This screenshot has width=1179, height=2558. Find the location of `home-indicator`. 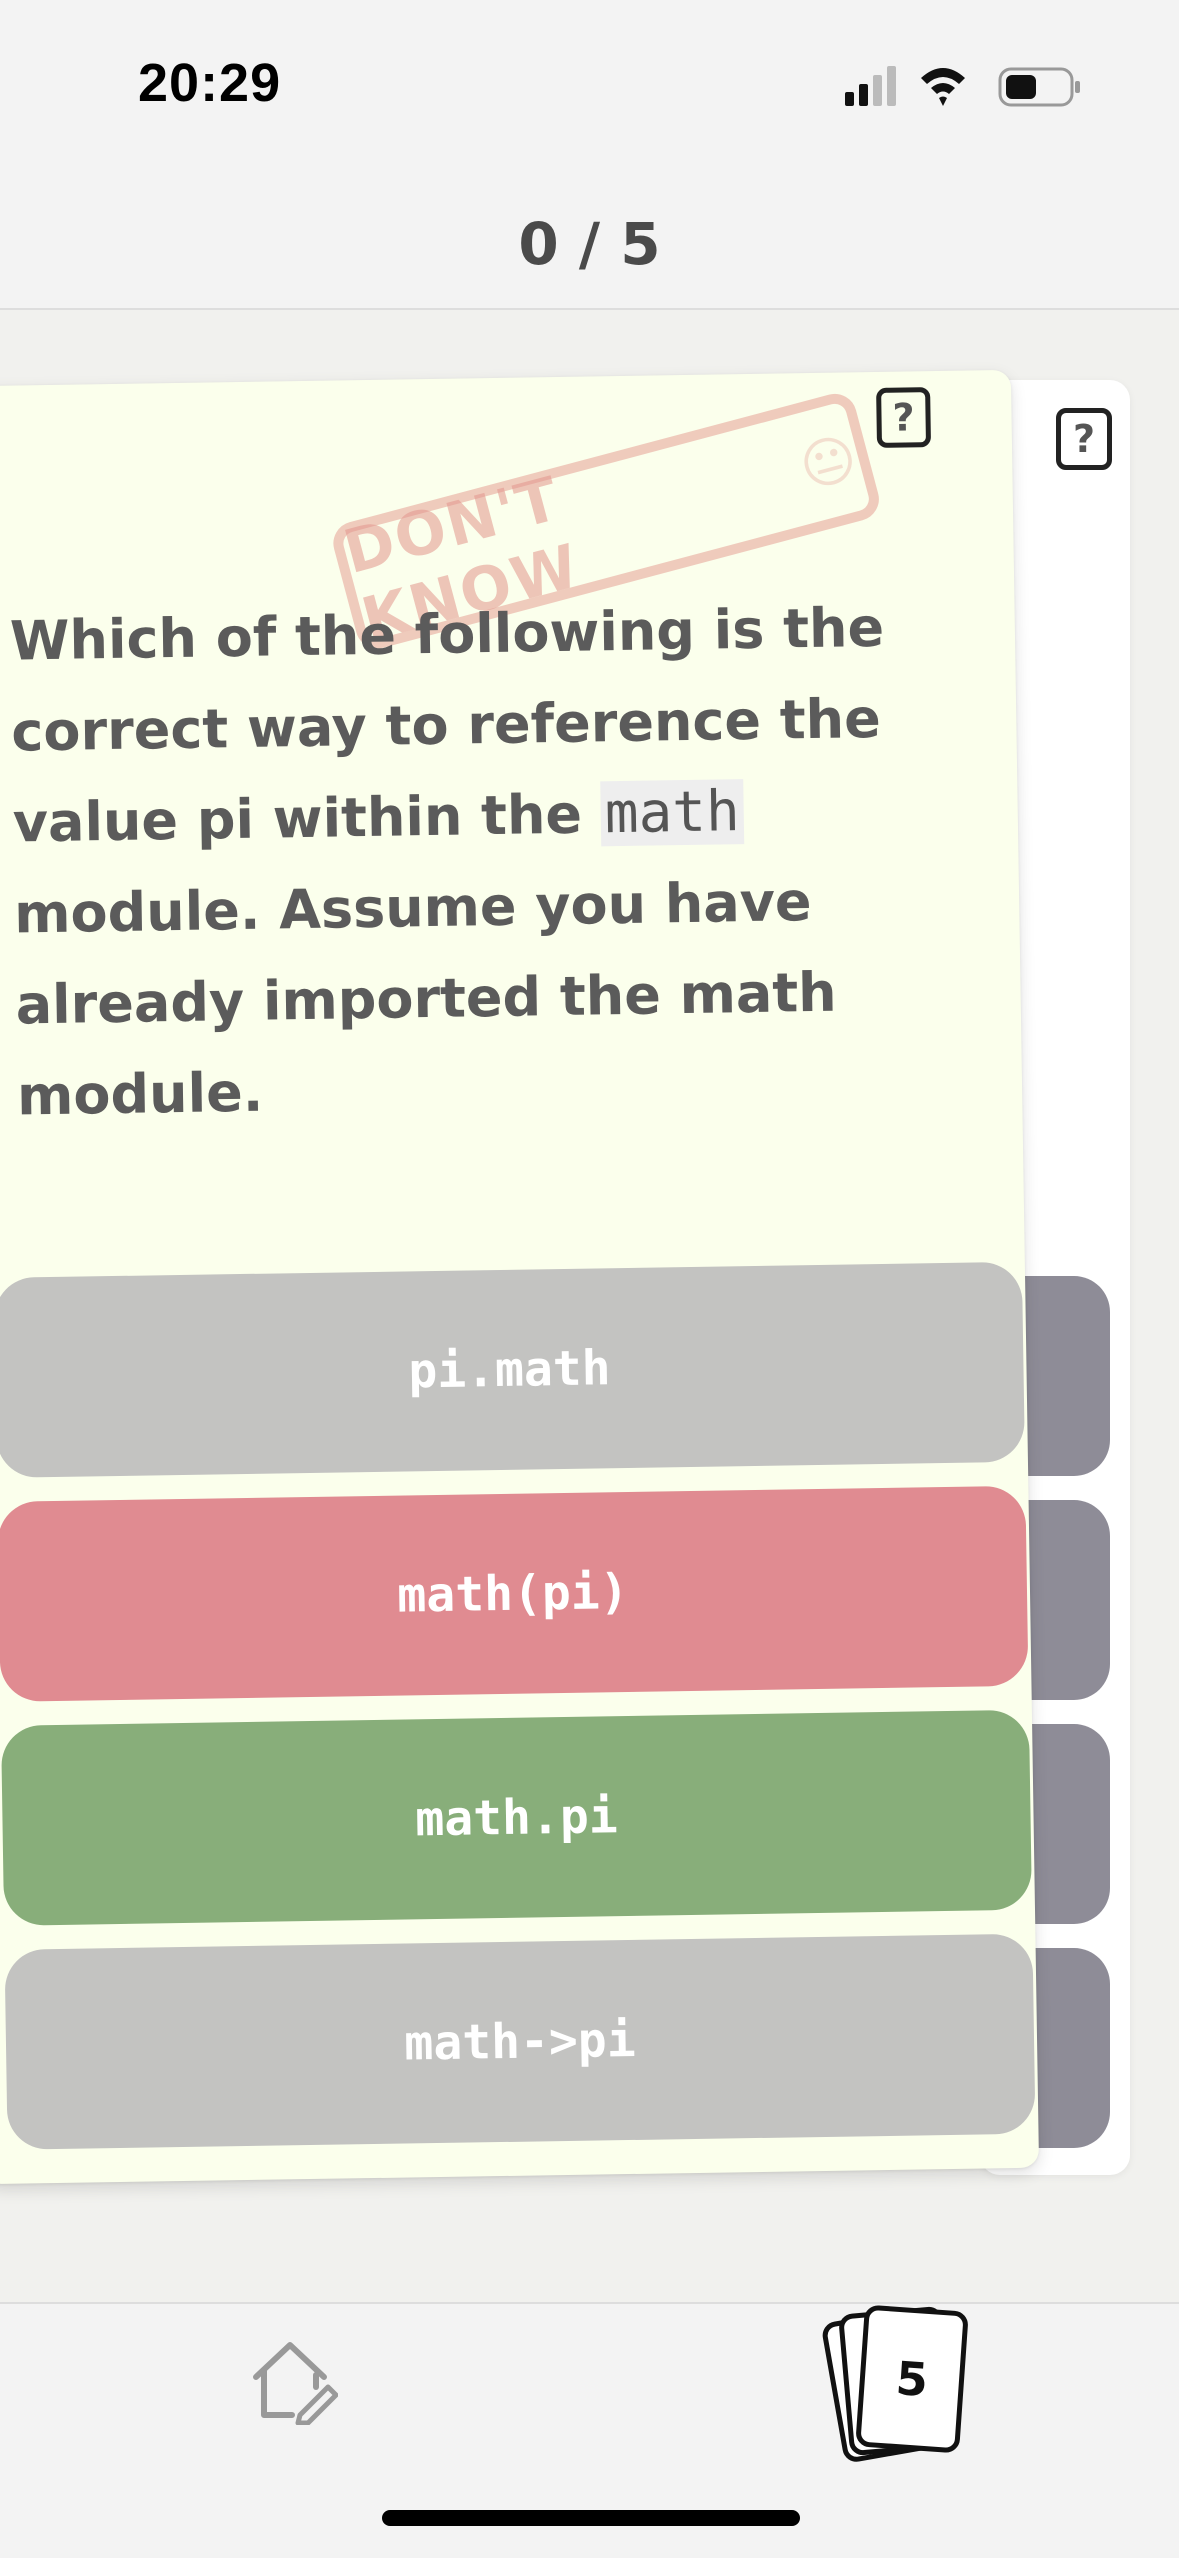

home-indicator is located at coordinates (591, 2518).